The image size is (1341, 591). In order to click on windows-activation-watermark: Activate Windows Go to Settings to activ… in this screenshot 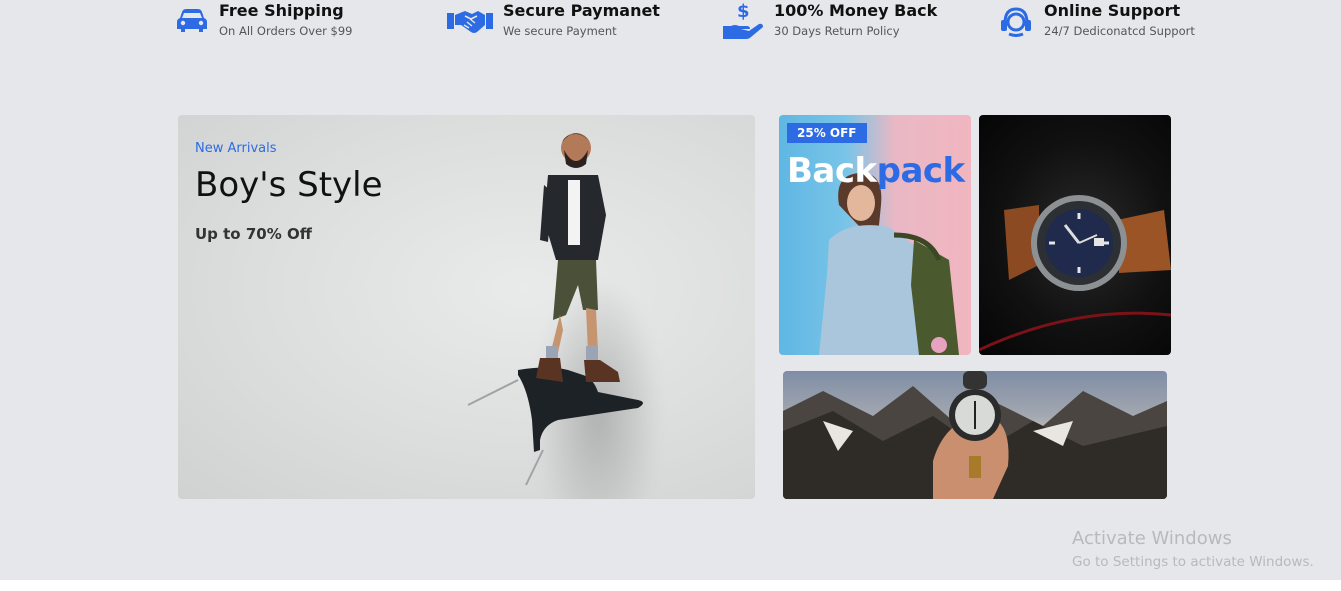, I will do `click(1193, 549)`.